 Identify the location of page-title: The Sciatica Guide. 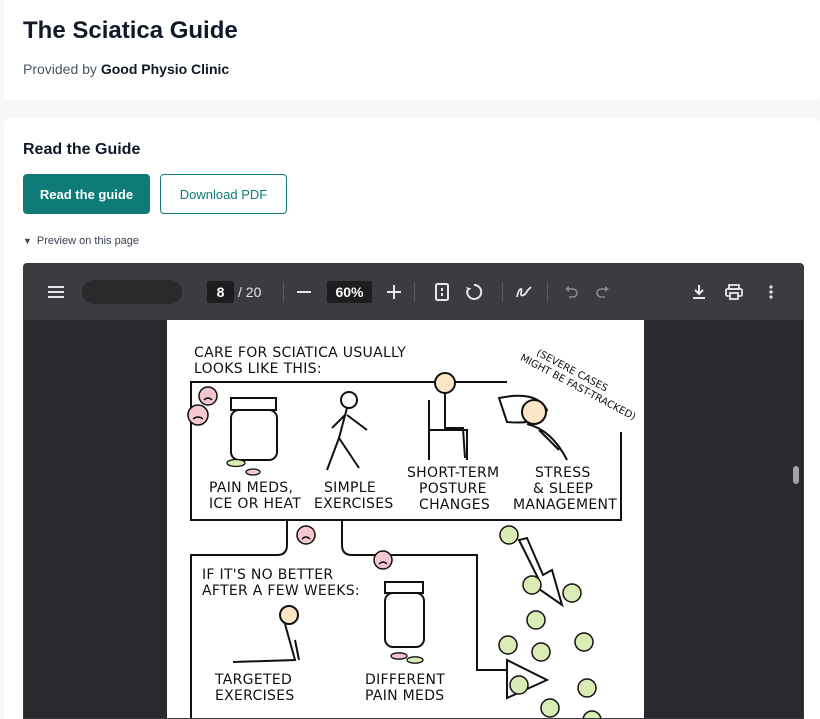
(130, 30).